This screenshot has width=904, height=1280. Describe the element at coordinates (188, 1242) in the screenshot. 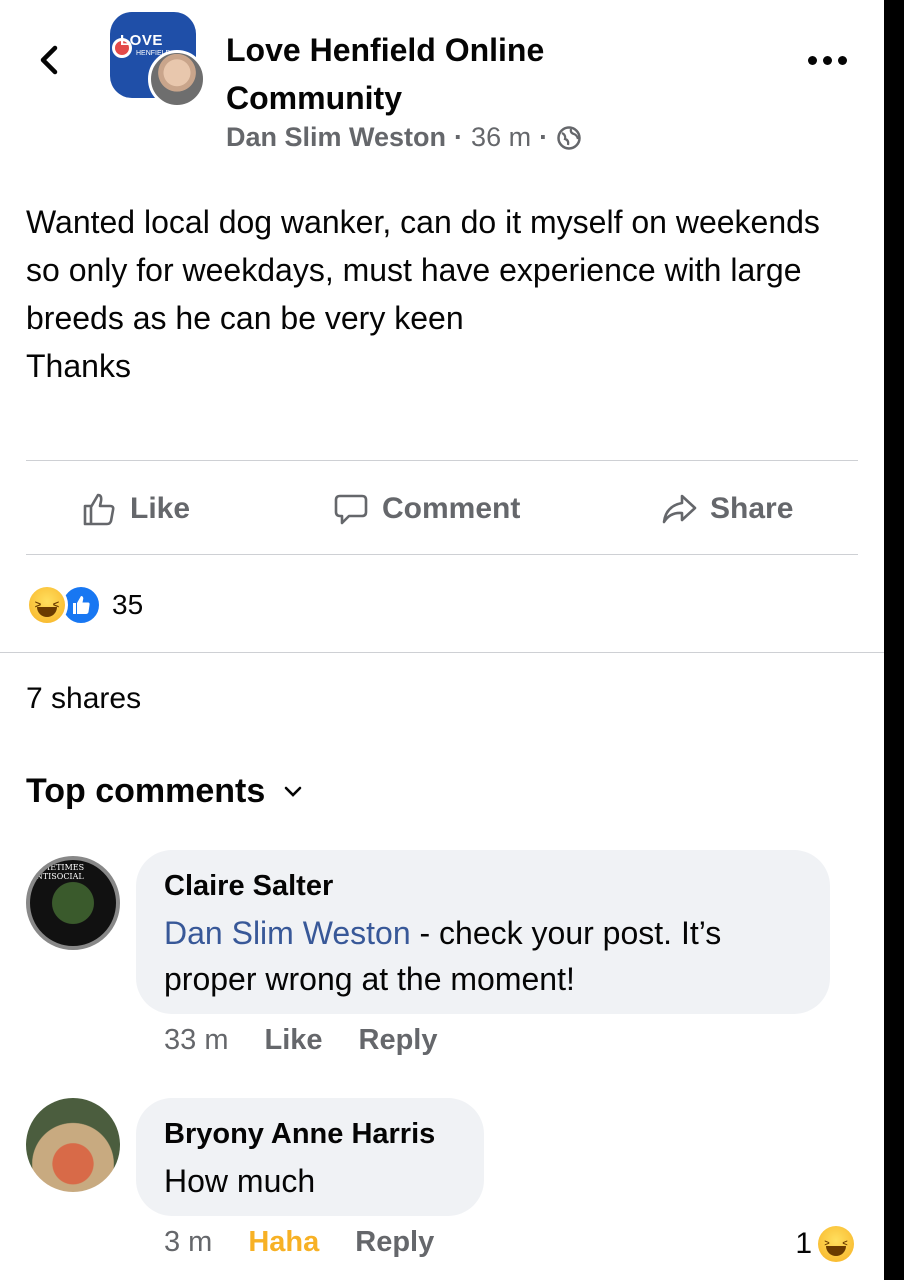

I see `comment-time: 3 m` at that location.